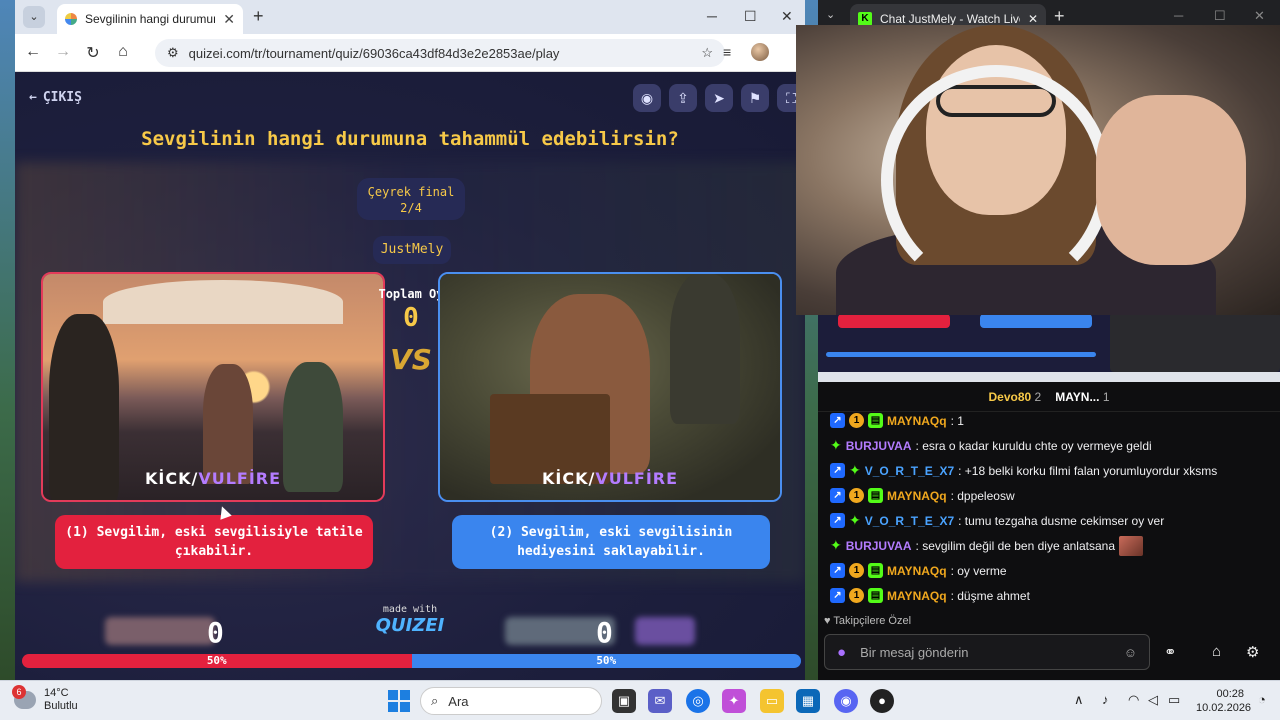  Describe the element at coordinates (1079, 700) in the screenshot. I see `tray-expand-icon: ∧` at that location.